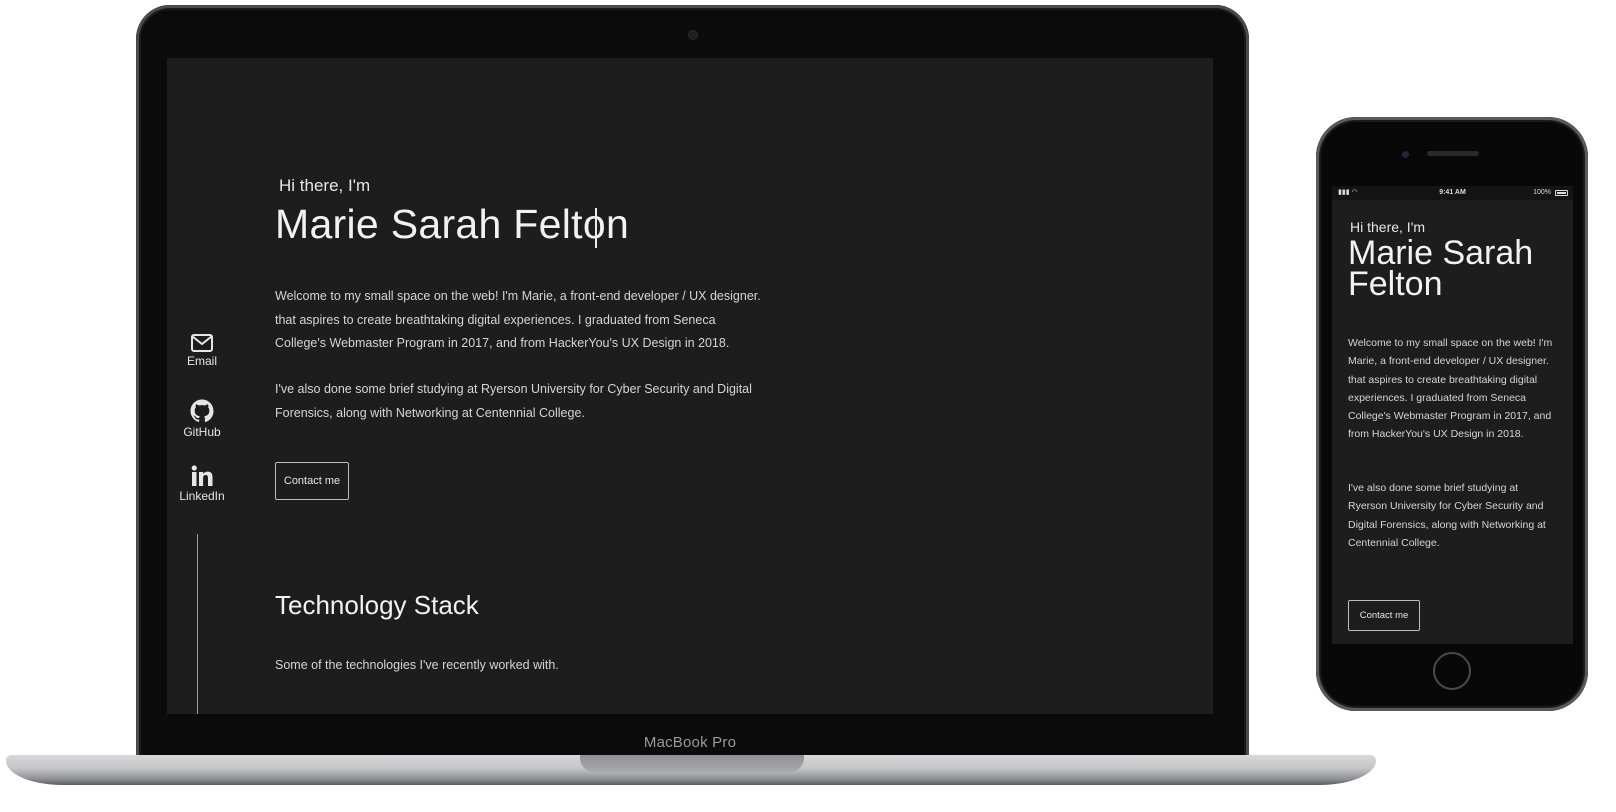 The image size is (1616, 812). What do you see at coordinates (596, 228) in the screenshot?
I see `typing-caret` at bounding box center [596, 228].